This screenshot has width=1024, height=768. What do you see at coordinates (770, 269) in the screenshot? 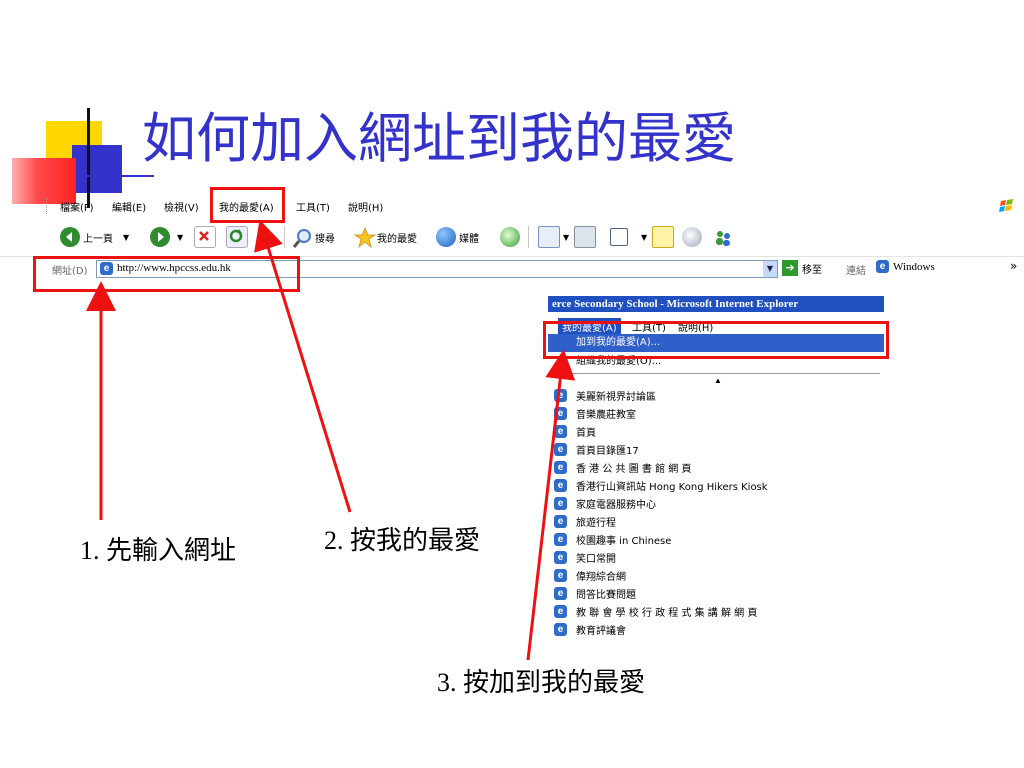
I see `address-dropdown-icon: ▼` at bounding box center [770, 269].